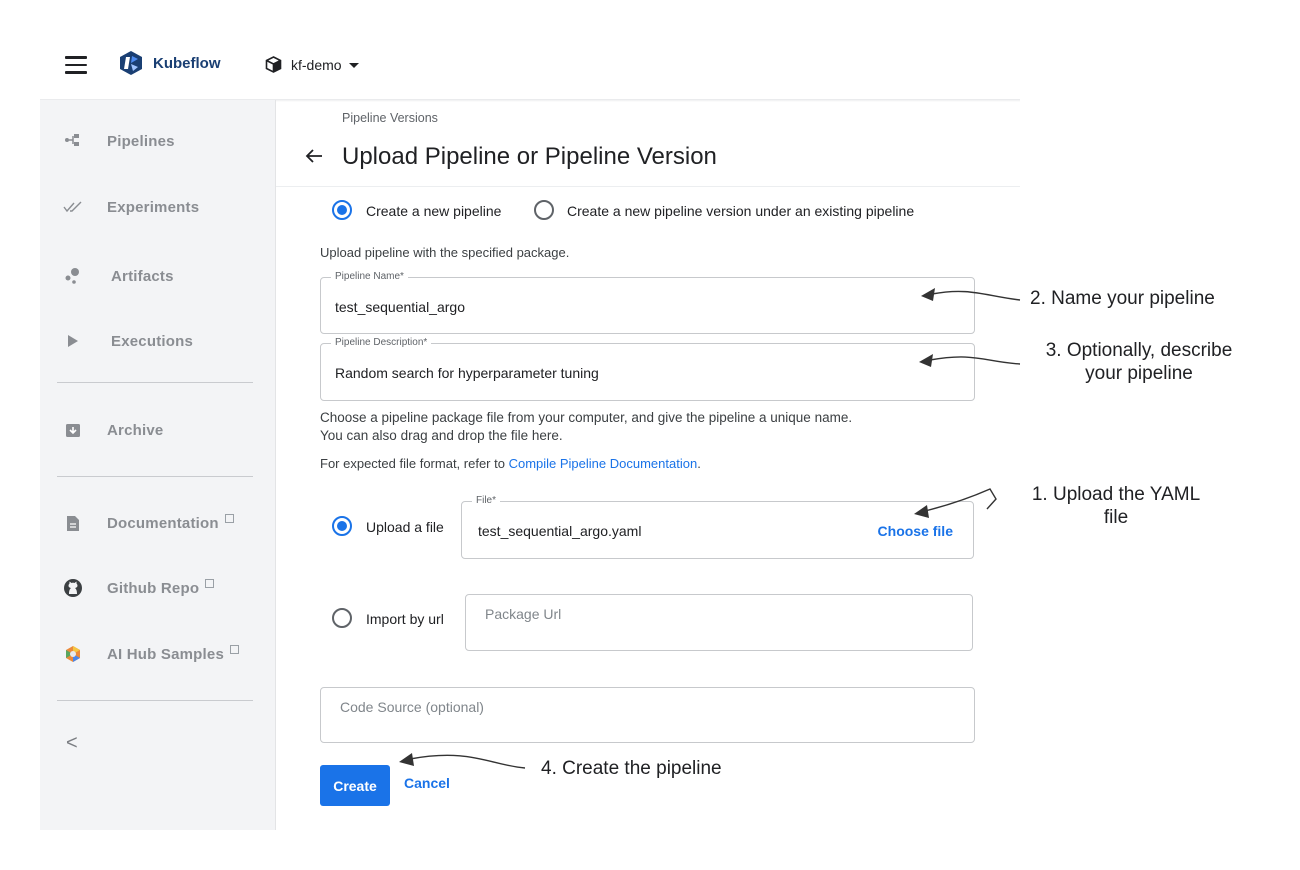  Describe the element at coordinates (187, 63) in the screenshot. I see `app-name: Kubeflow` at that location.